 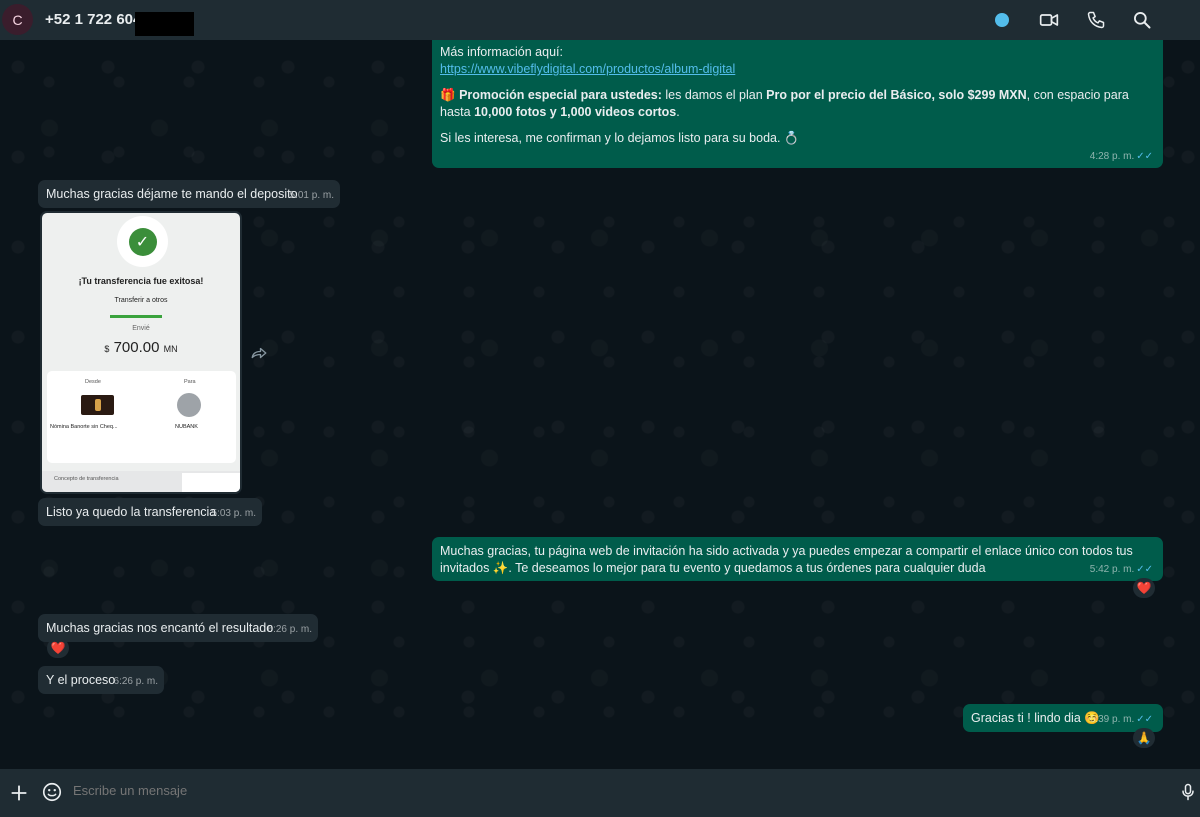 I want to click on plus-icon, so click(x=19, y=793).